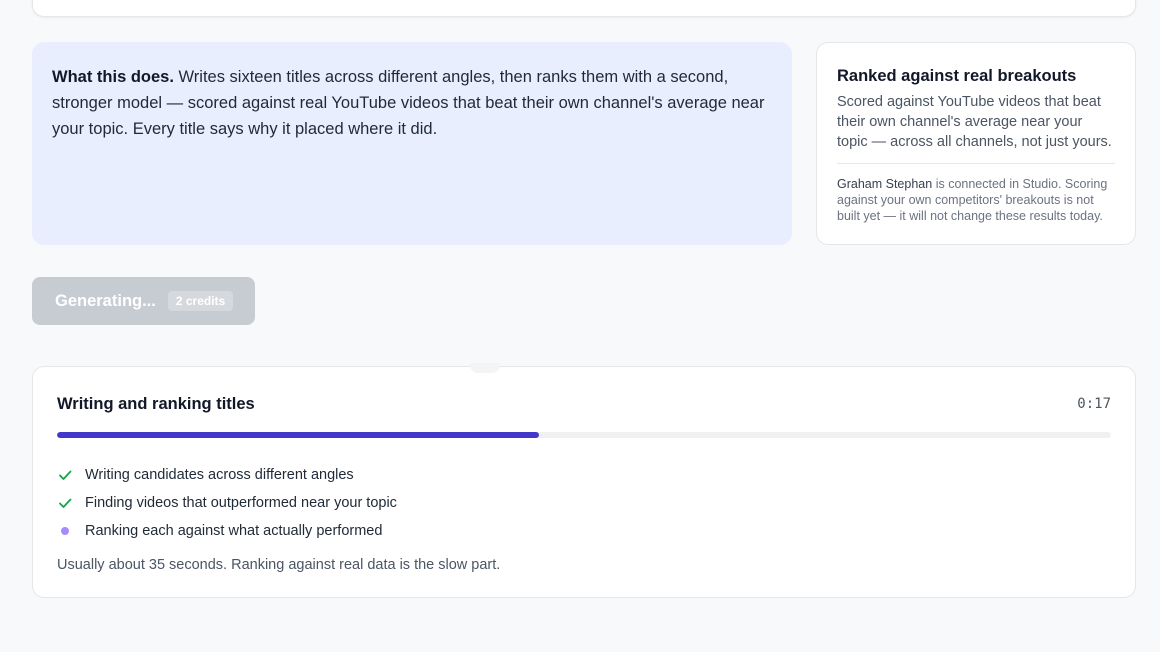 The width and height of the screenshot is (1160, 652). What do you see at coordinates (584, 8) in the screenshot?
I see `previous-card` at bounding box center [584, 8].